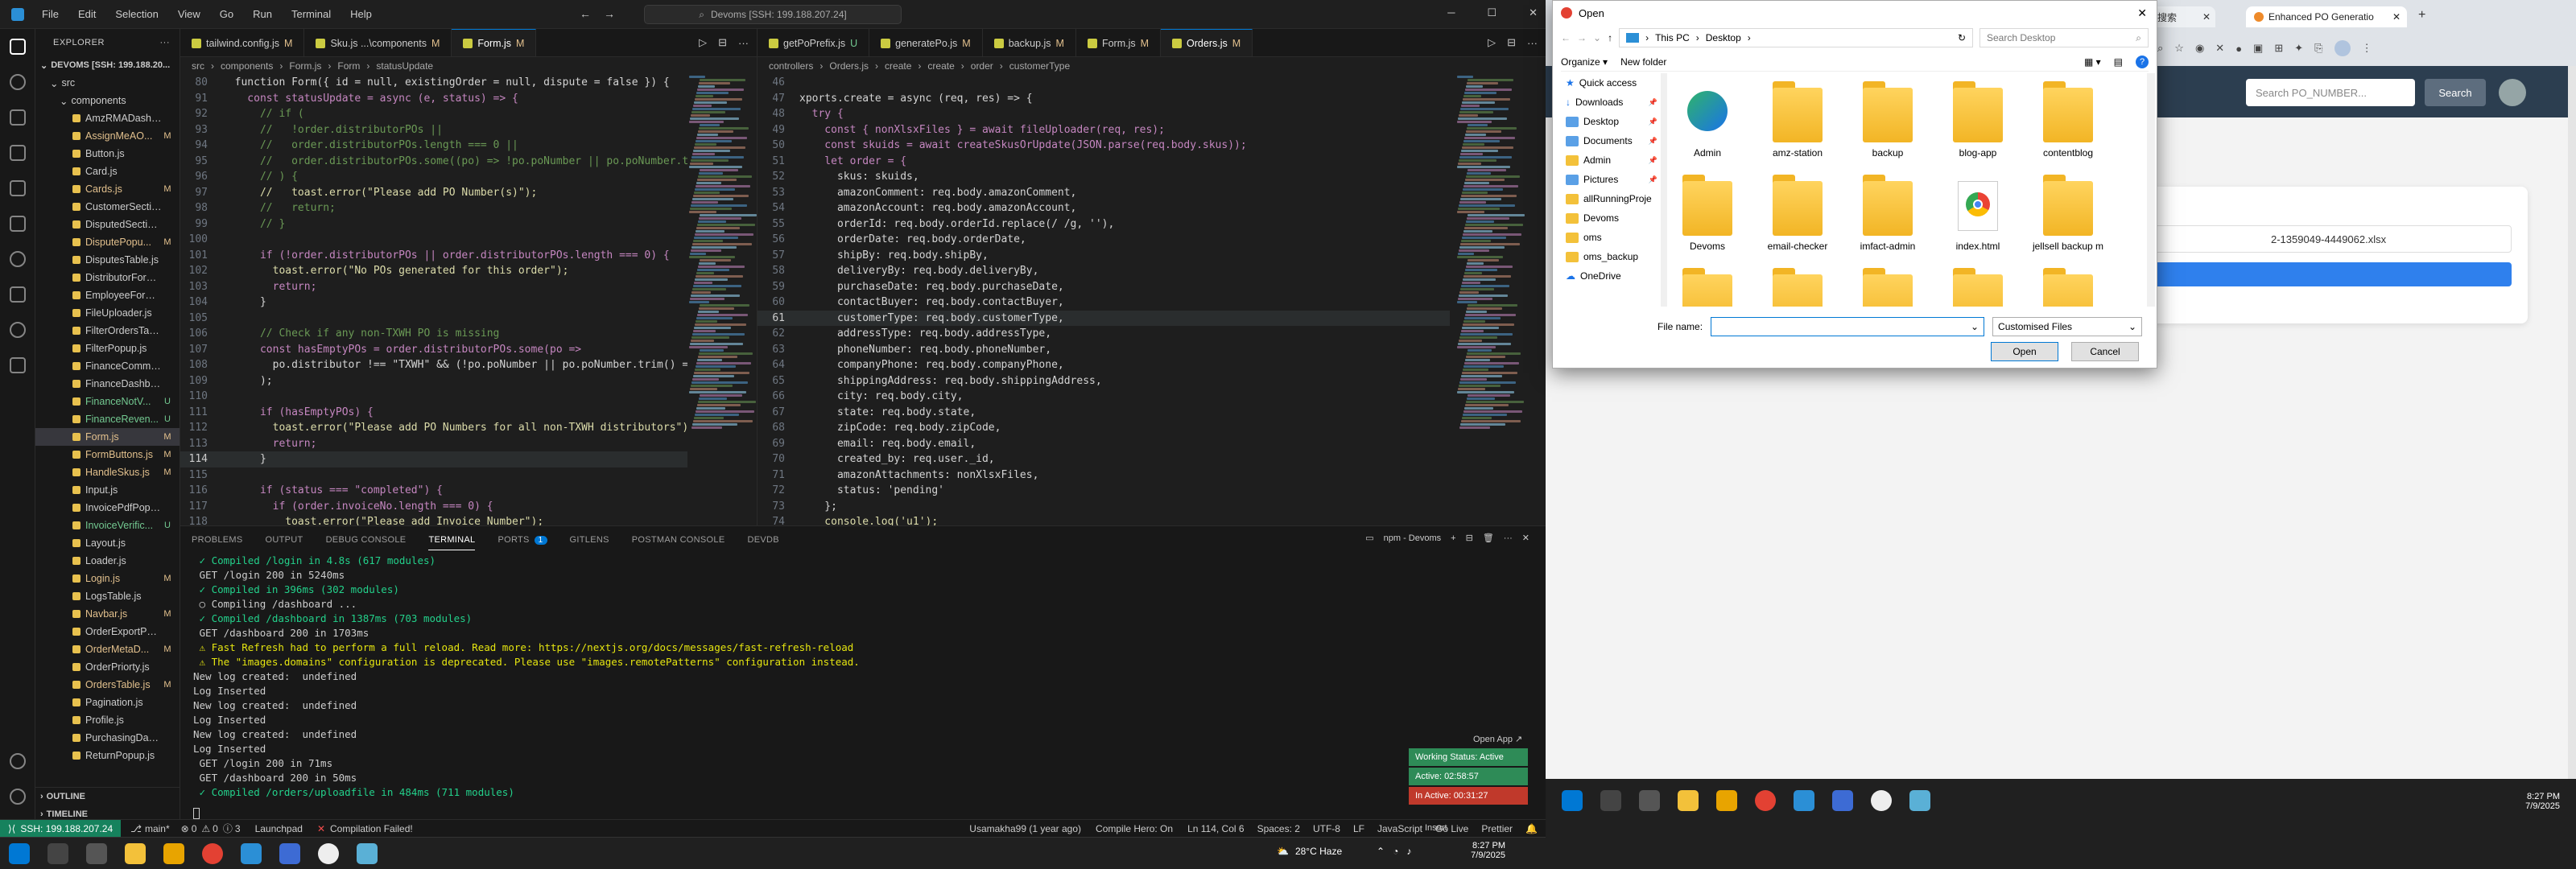  What do you see at coordinates (1887, 125) in the screenshot?
I see `file-grid-item: backup` at bounding box center [1887, 125].